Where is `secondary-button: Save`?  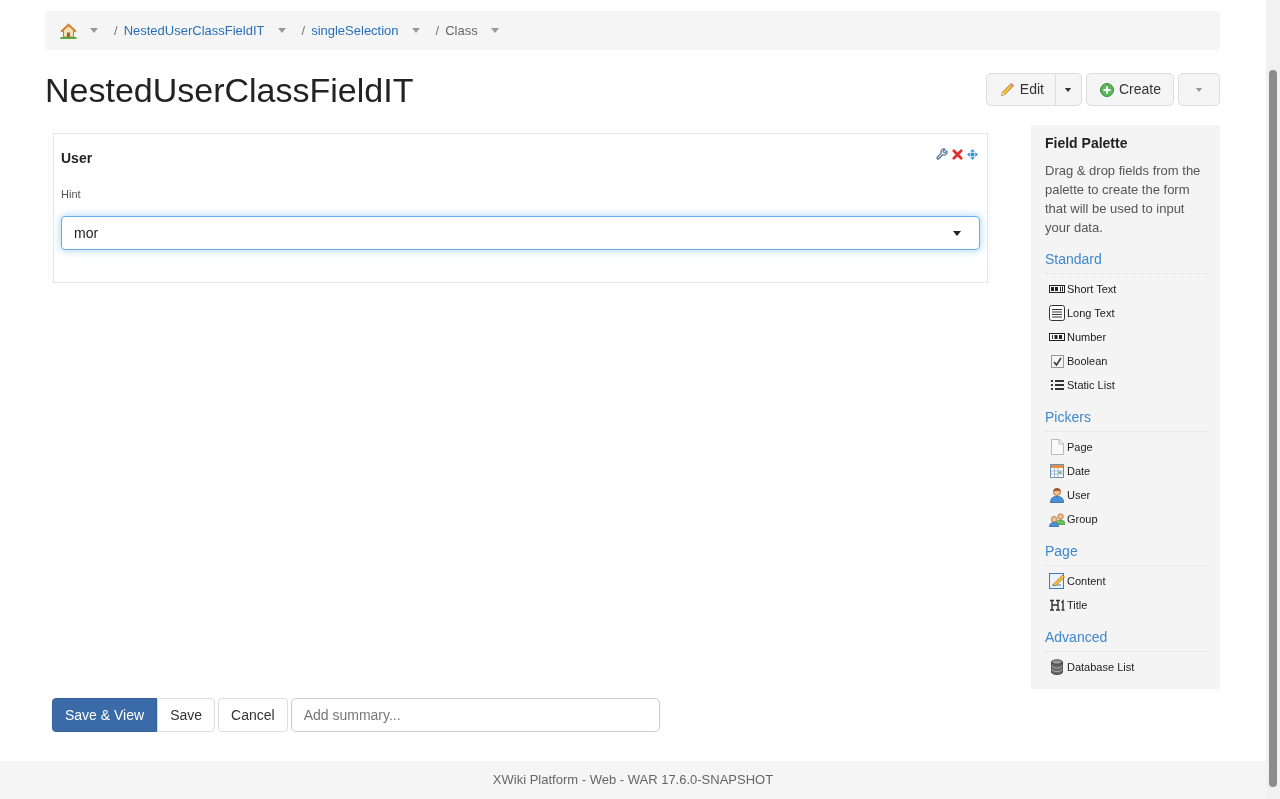 secondary-button: Save is located at coordinates (186, 715).